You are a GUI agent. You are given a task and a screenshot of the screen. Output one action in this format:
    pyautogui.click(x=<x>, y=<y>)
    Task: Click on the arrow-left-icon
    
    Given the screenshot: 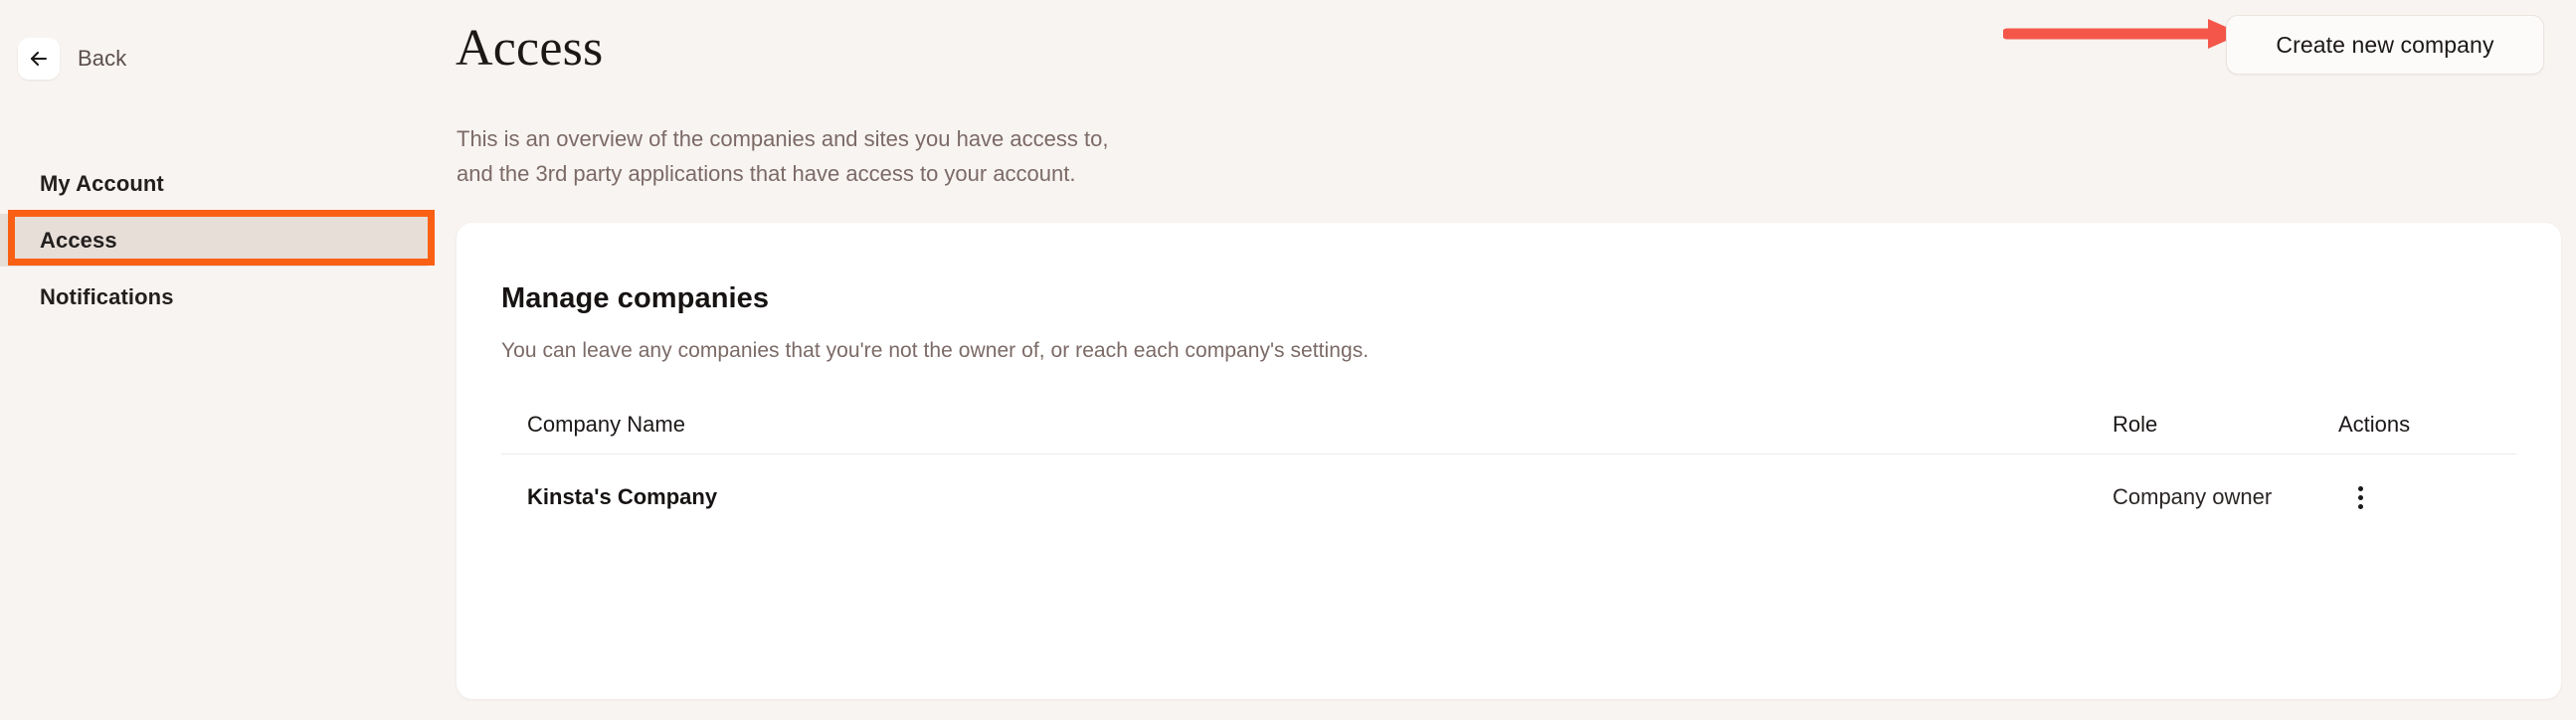 What is the action you would take?
    pyautogui.click(x=39, y=59)
    